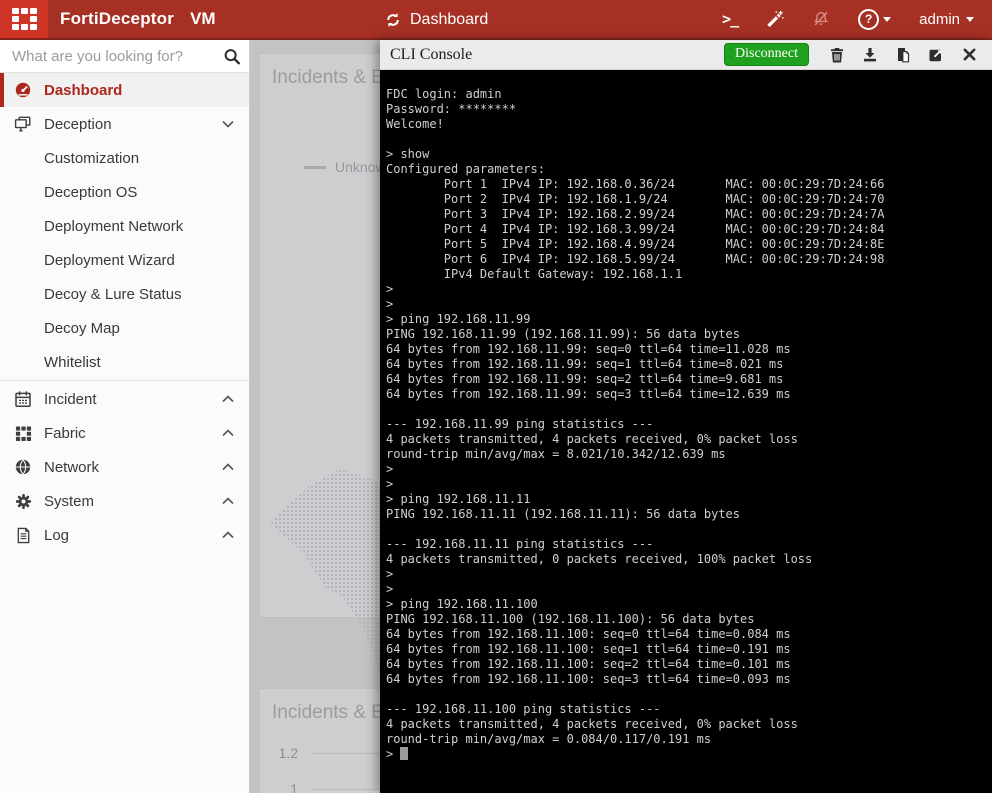 The width and height of the screenshot is (992, 793). What do you see at coordinates (23, 124) in the screenshot?
I see `monitors-icon` at bounding box center [23, 124].